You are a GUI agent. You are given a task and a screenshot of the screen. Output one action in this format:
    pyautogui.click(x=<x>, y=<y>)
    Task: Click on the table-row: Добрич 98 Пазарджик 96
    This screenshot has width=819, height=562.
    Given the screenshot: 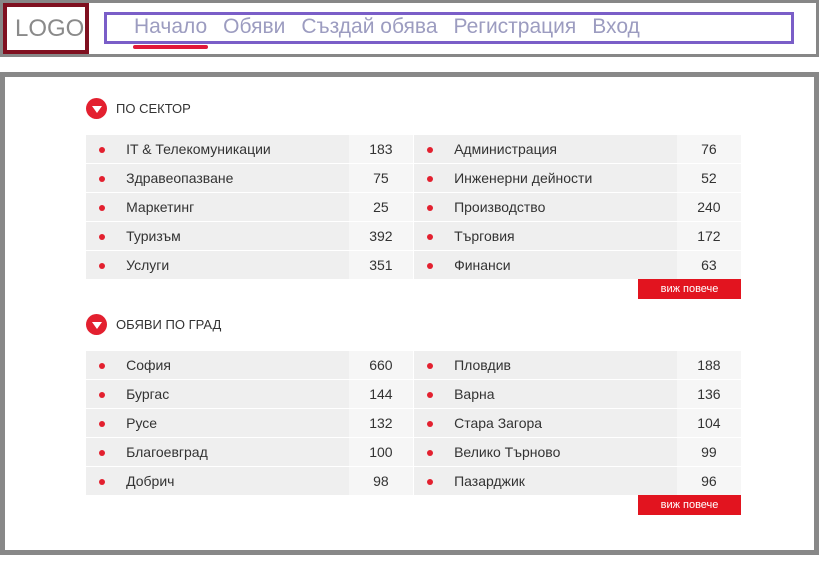 What is the action you would take?
    pyautogui.click(x=413, y=481)
    